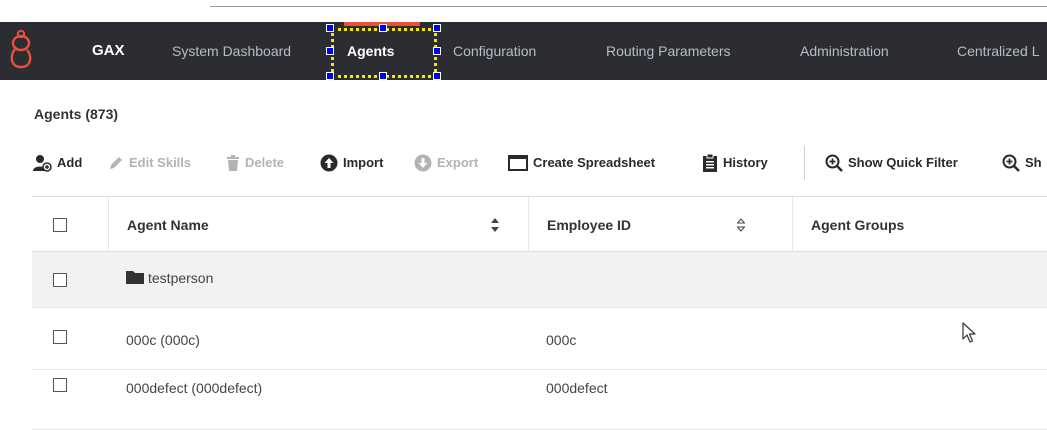  I want to click on history-button: History, so click(735, 163).